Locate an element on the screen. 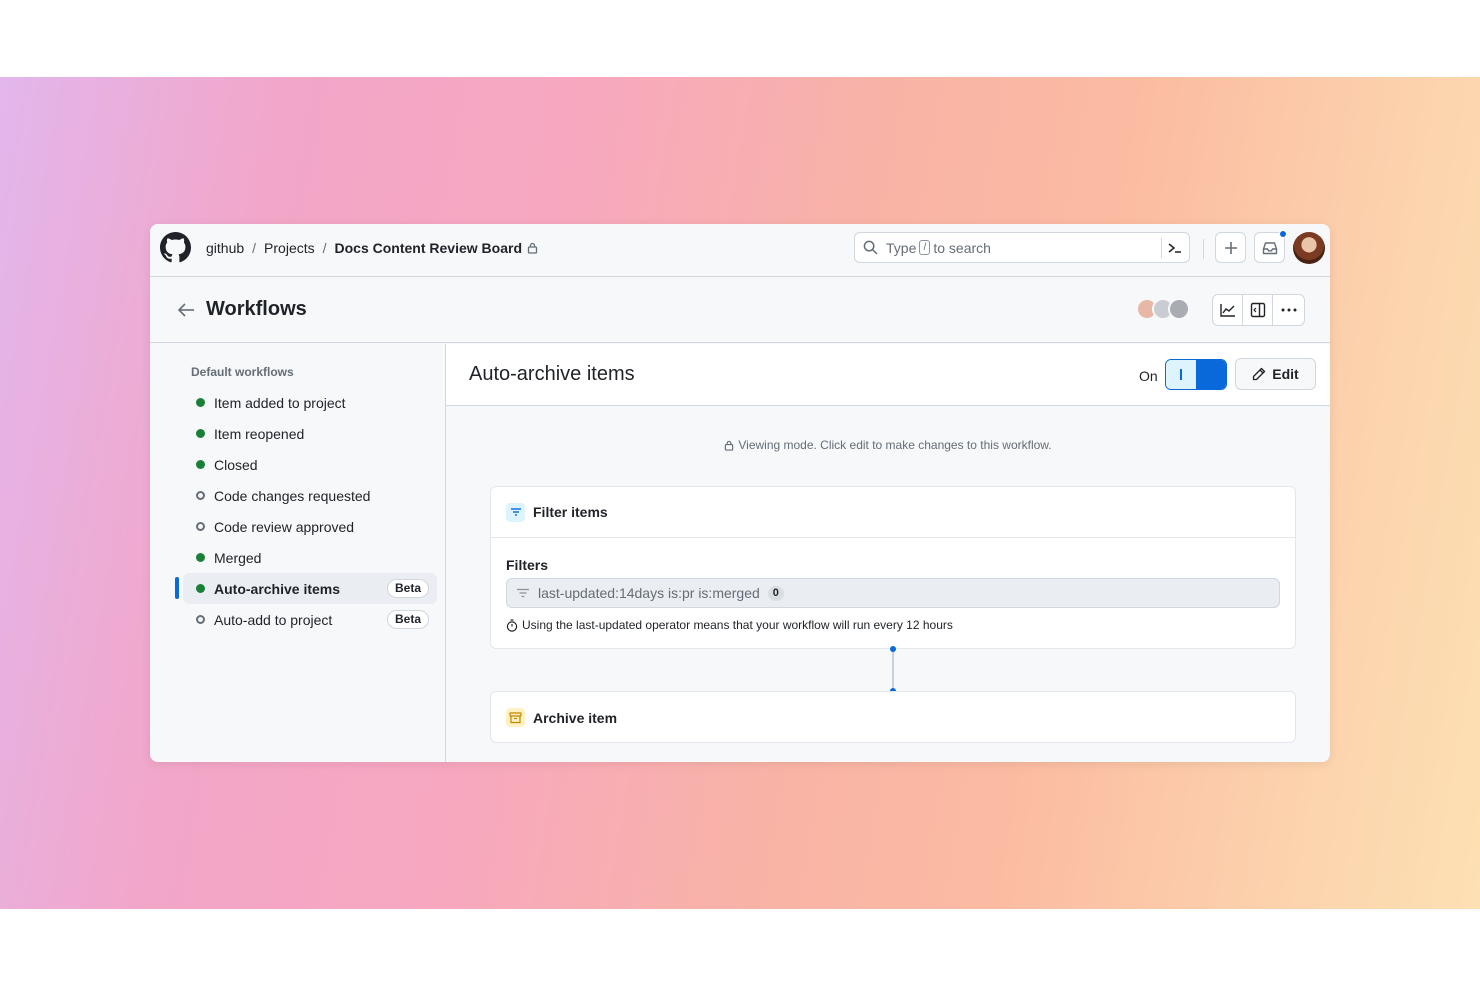 This screenshot has width=1480, height=987. back-arrow-icon is located at coordinates (186, 310).